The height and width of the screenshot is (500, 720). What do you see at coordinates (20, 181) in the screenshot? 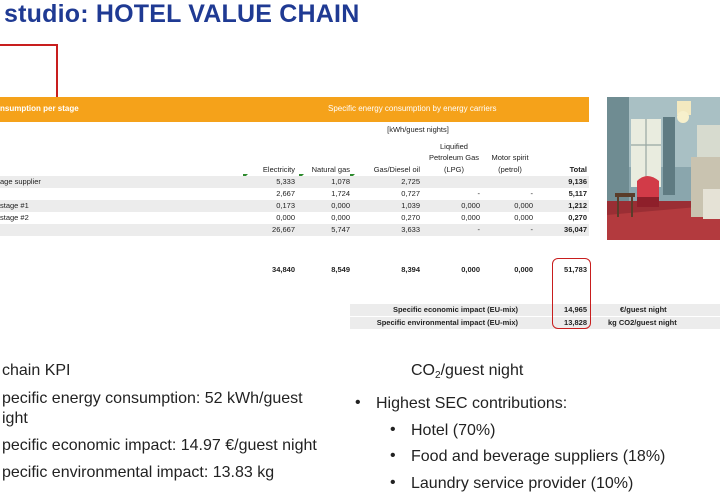
I see `row-label: age supplier` at bounding box center [20, 181].